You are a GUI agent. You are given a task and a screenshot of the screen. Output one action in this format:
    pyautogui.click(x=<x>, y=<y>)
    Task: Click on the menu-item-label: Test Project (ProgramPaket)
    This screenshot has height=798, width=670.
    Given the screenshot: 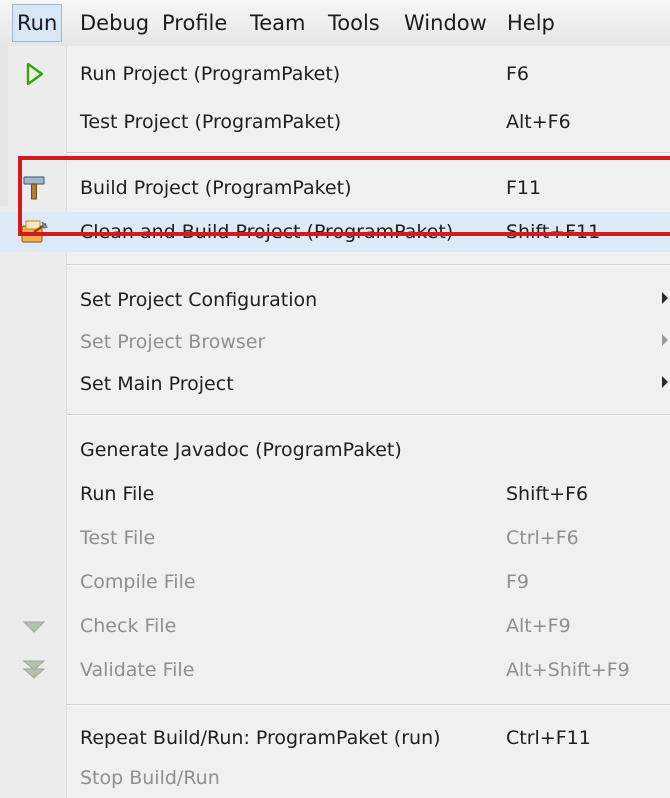 What is the action you would take?
    pyautogui.click(x=211, y=122)
    